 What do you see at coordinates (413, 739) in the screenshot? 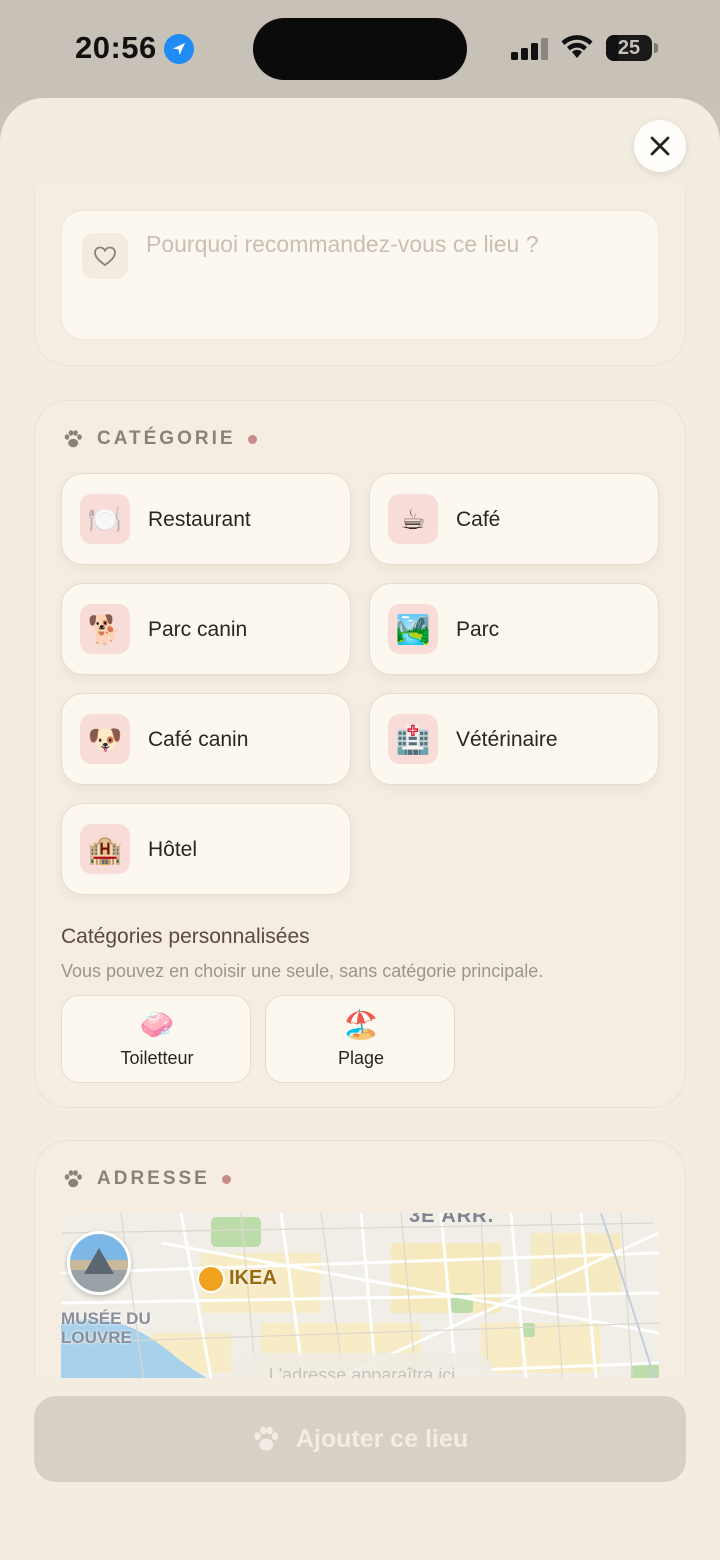
I see `hospital-icon: 🏥` at bounding box center [413, 739].